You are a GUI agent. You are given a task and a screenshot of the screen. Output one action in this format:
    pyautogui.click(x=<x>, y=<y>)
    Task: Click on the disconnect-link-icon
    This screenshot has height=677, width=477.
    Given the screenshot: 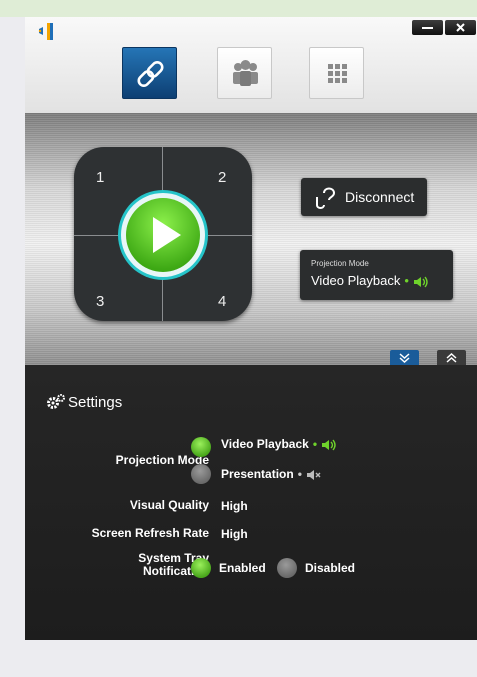 What is the action you would take?
    pyautogui.click(x=326, y=198)
    